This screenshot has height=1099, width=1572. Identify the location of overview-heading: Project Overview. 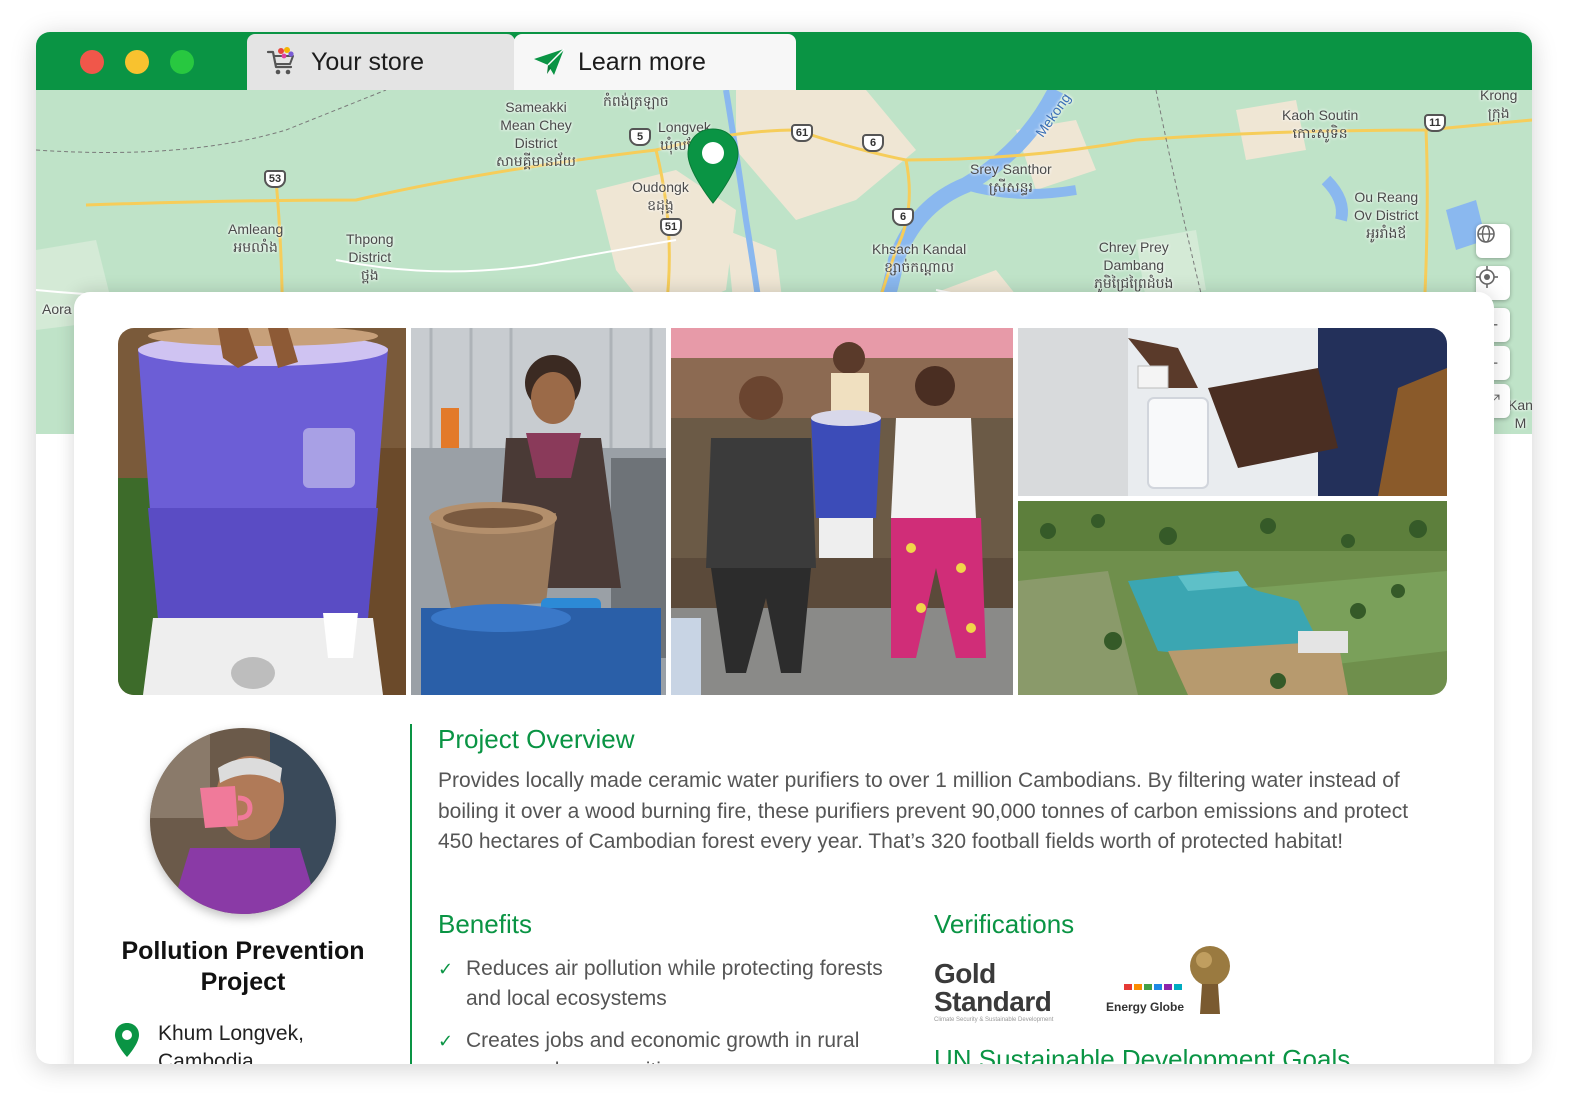
(536, 739).